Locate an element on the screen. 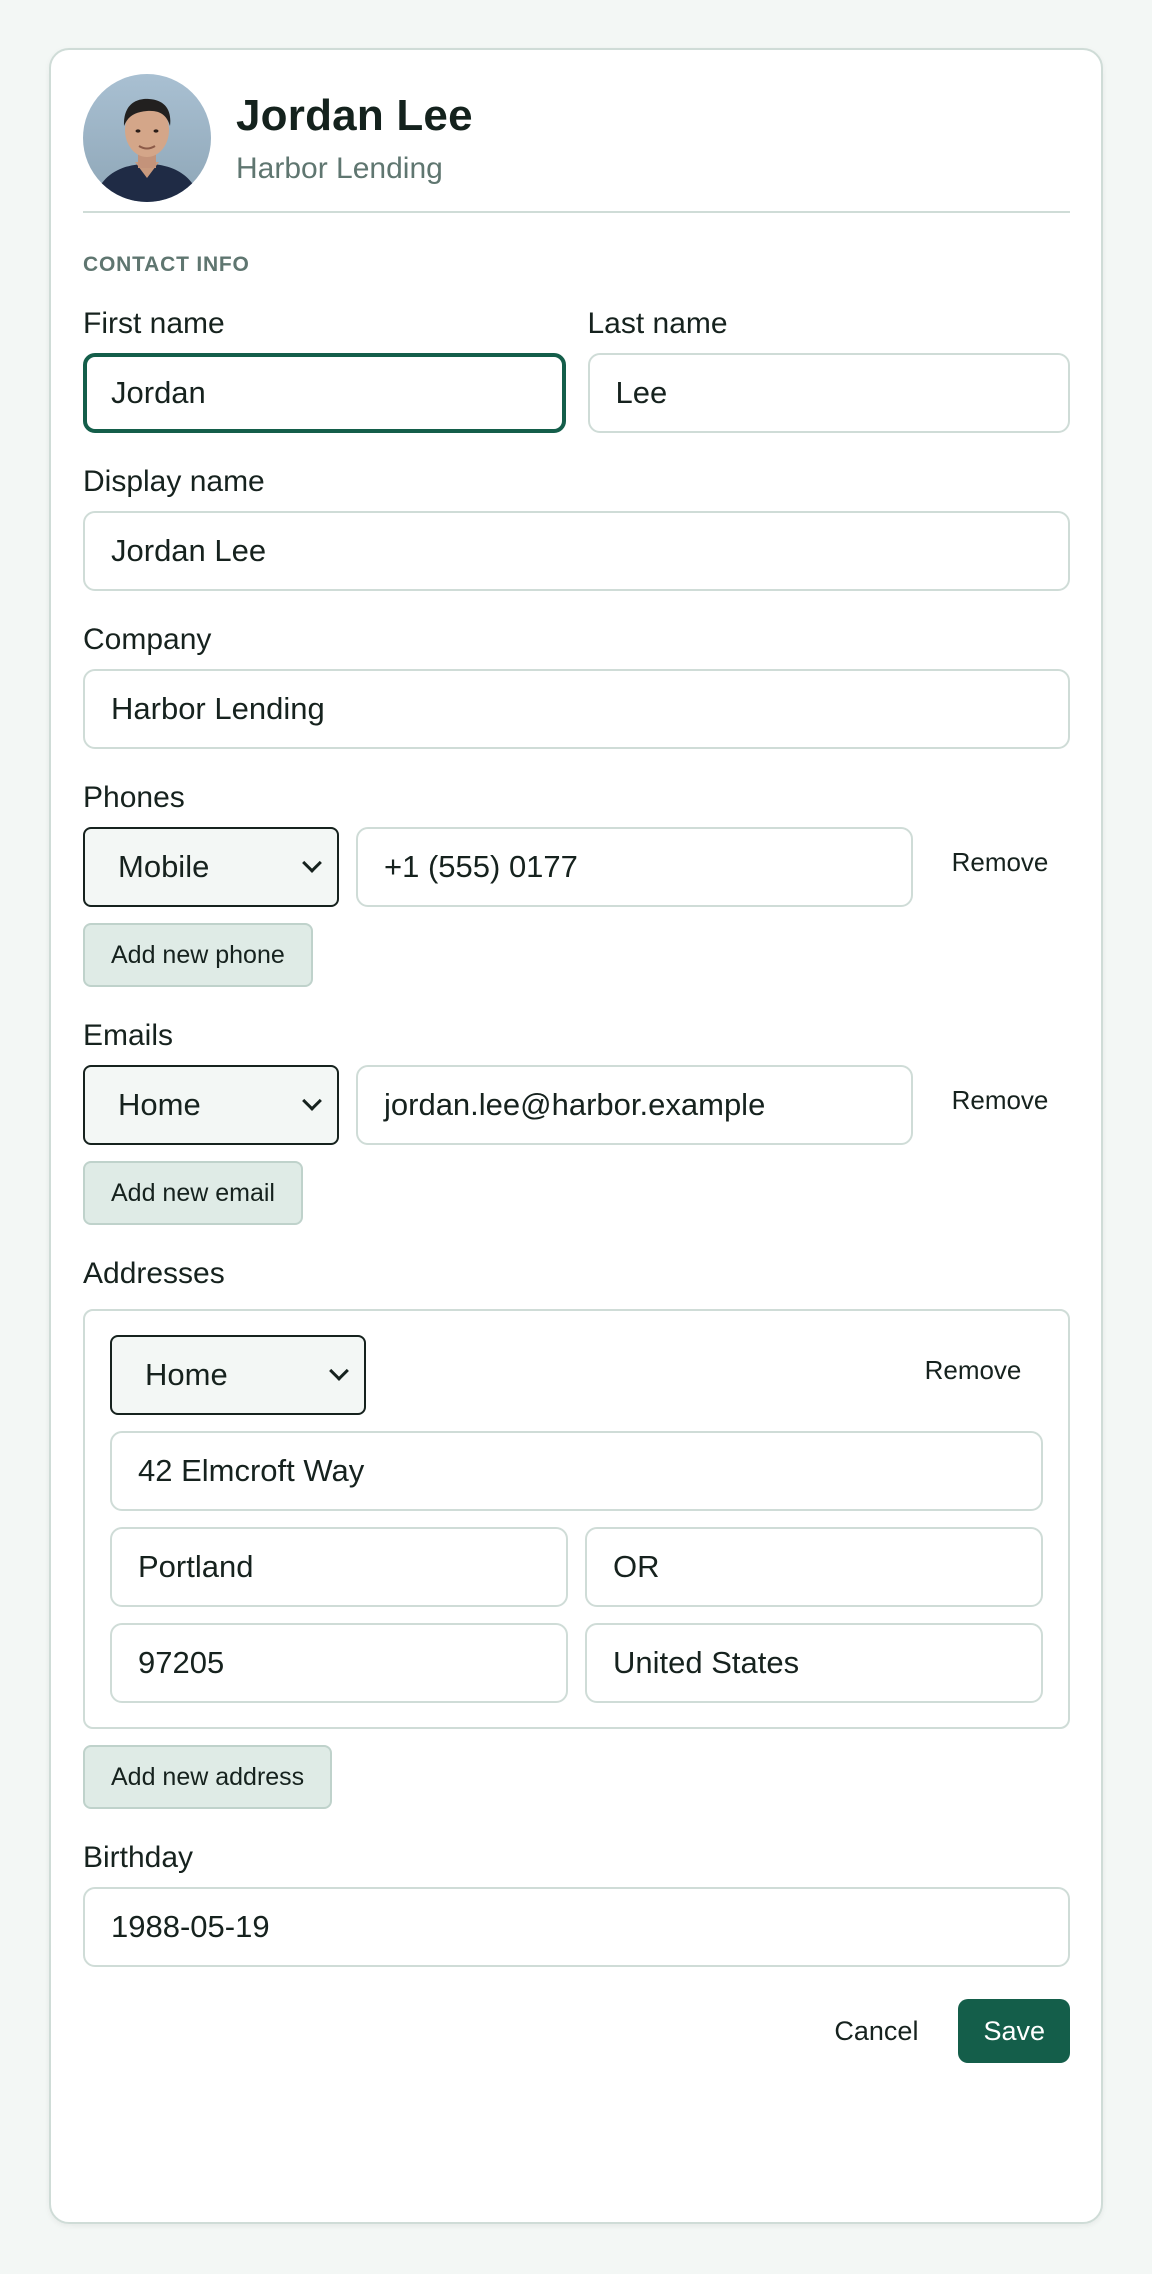 The width and height of the screenshot is (1152, 2274). phone-type-value: Mobile is located at coordinates (164, 866).